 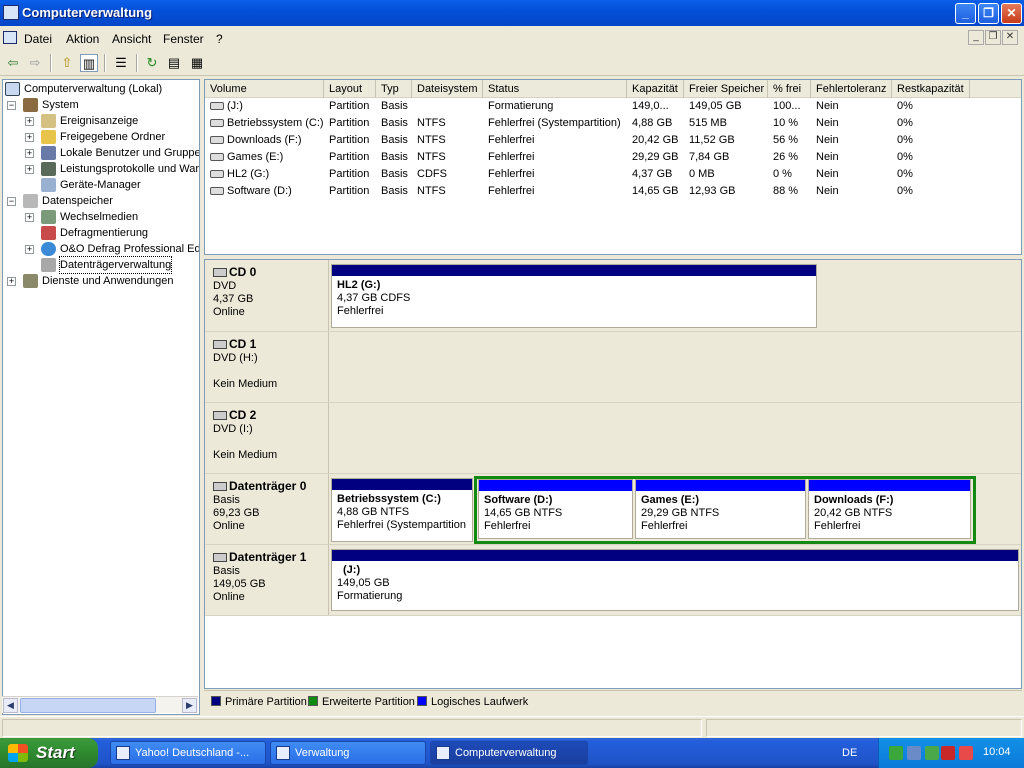 I want to click on col-volume: Volume, so click(x=264, y=89).